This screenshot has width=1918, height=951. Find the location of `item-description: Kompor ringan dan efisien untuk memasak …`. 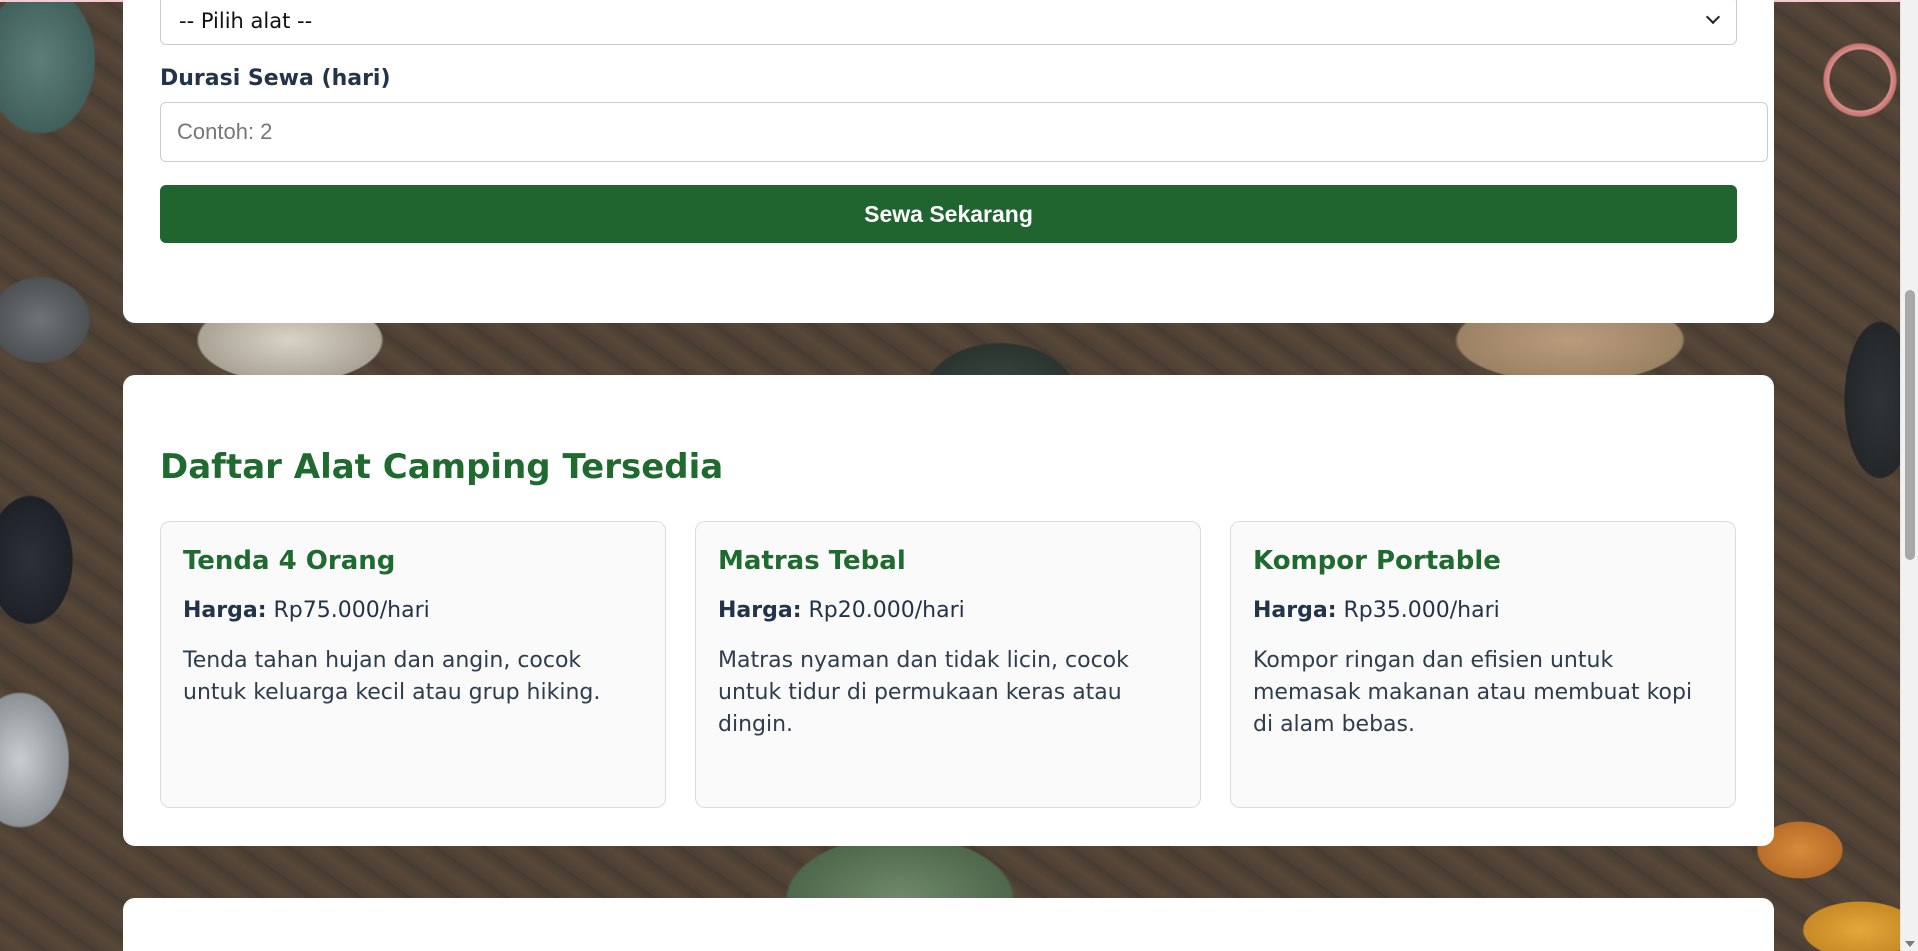

item-description: Kompor ringan dan efisien untuk memasak … is located at coordinates (1473, 692).